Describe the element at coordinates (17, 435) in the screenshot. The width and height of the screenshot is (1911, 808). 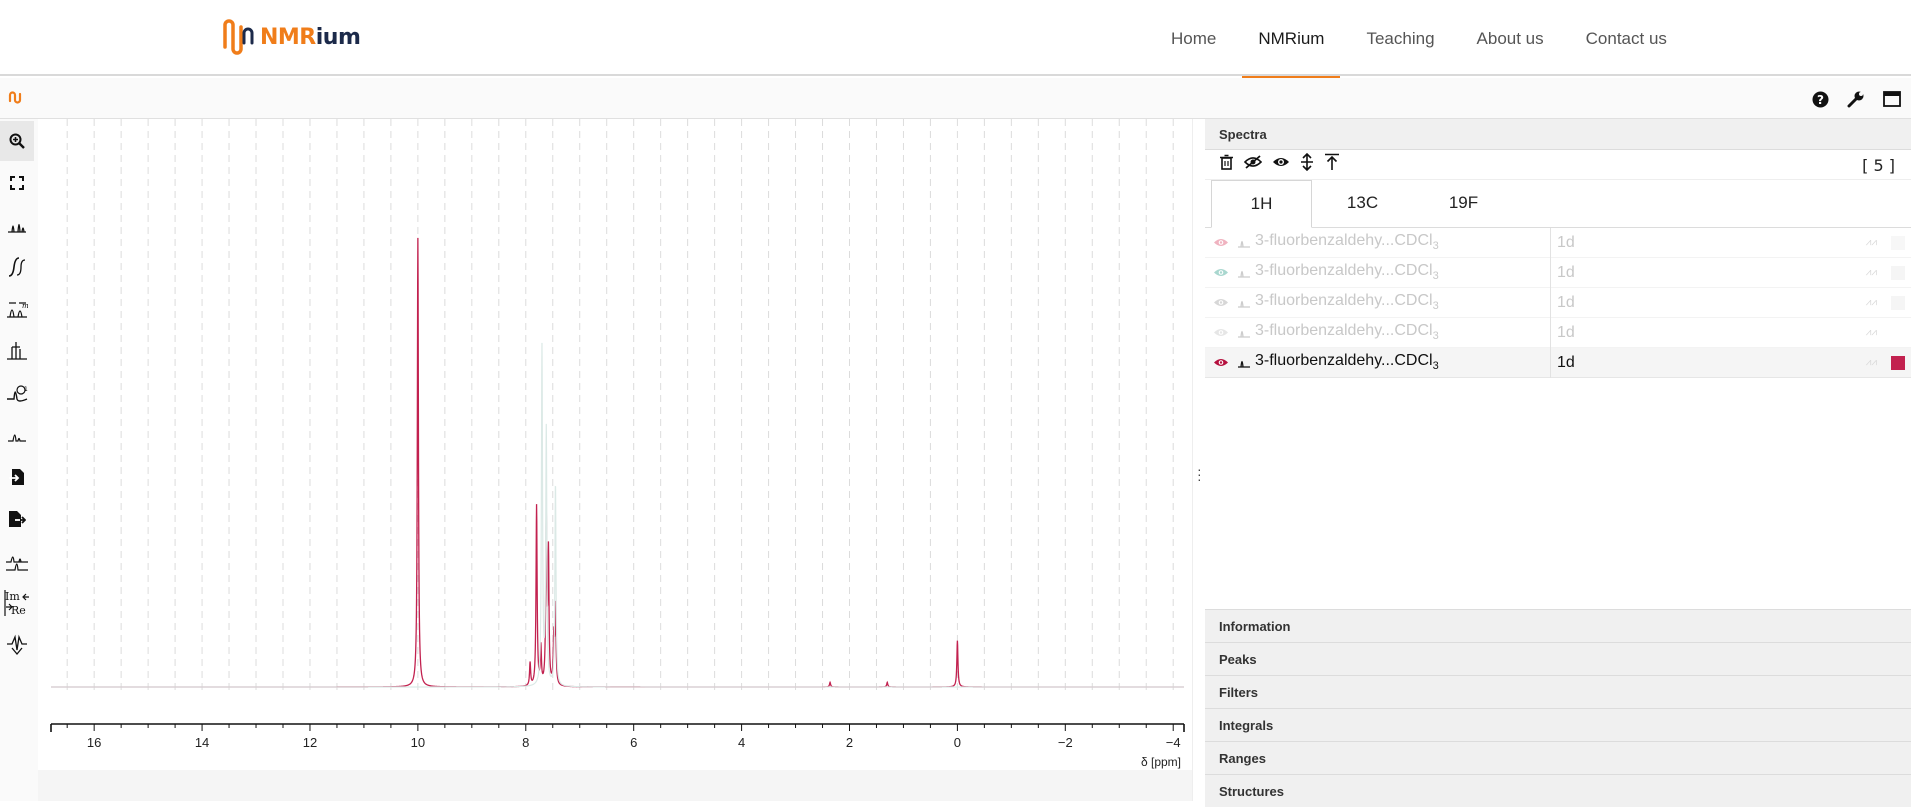
I see `baseline-correction-icon` at that location.